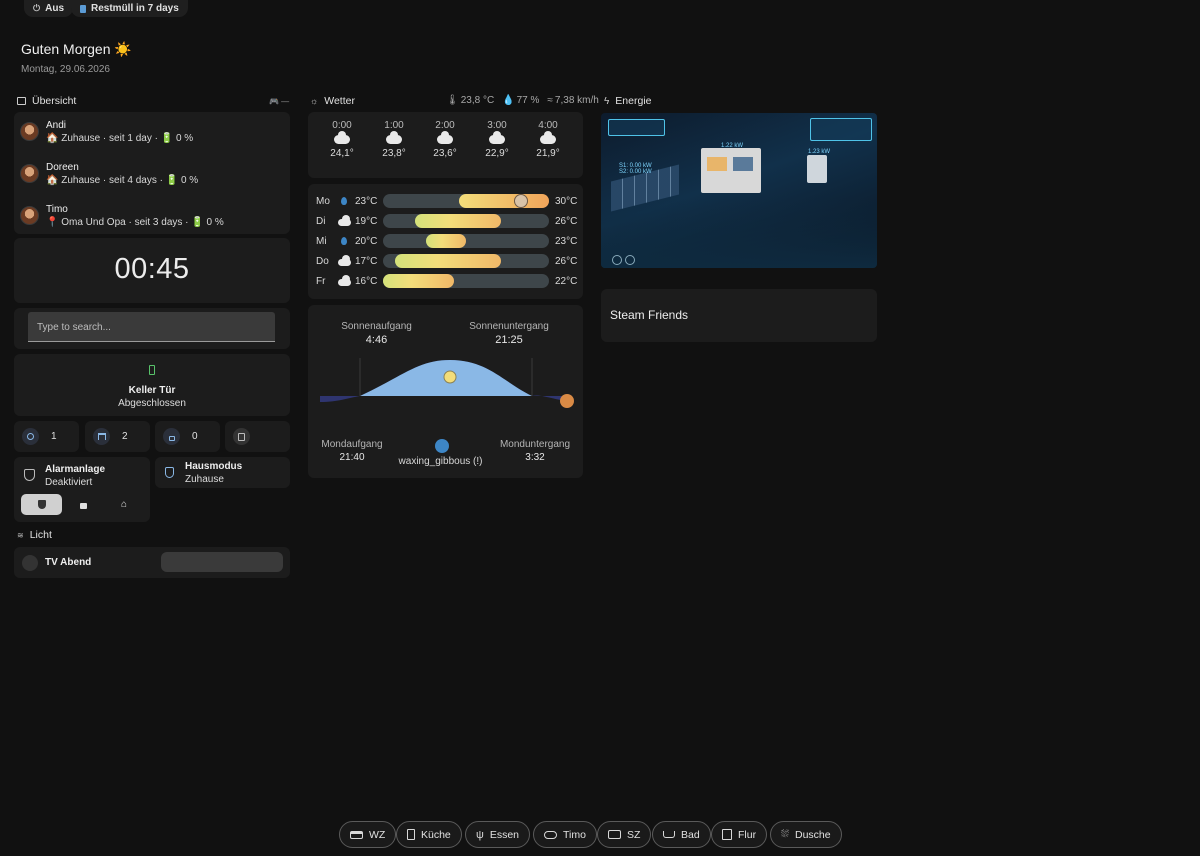 Image resolution: width=1200 pixels, height=856 pixels. Describe the element at coordinates (368, 834) in the screenshot. I see `nav-wz: WZ` at that location.